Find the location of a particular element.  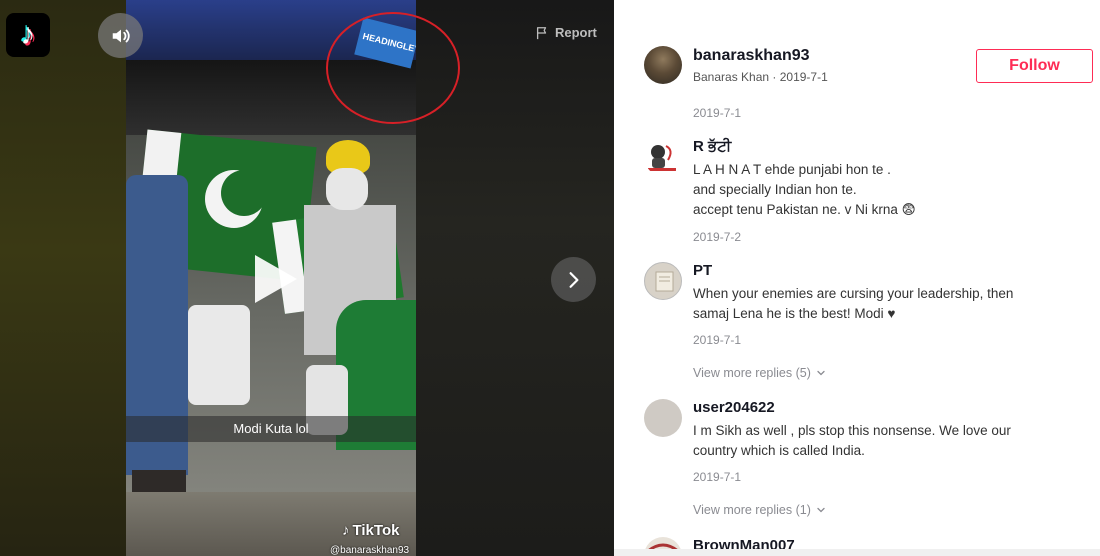

tiktok-logo-icon: ♪ is located at coordinates (28, 35).